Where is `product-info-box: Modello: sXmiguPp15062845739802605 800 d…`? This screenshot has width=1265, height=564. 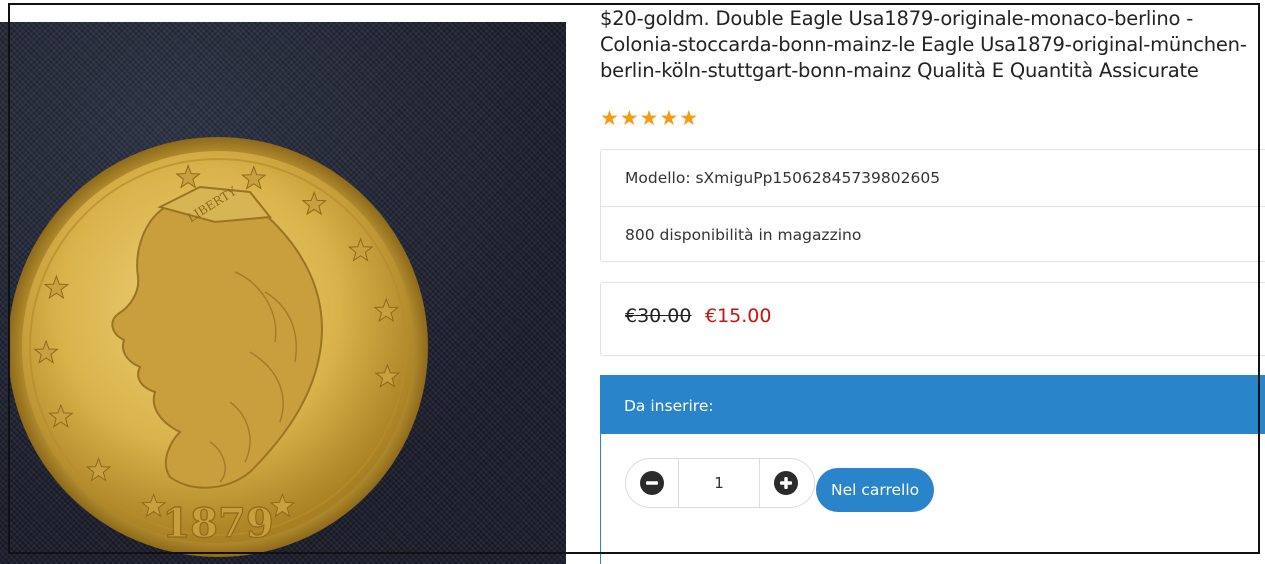 product-info-box: Modello: sXmiguPp15062845739802605 800 d… is located at coordinates (932, 205).